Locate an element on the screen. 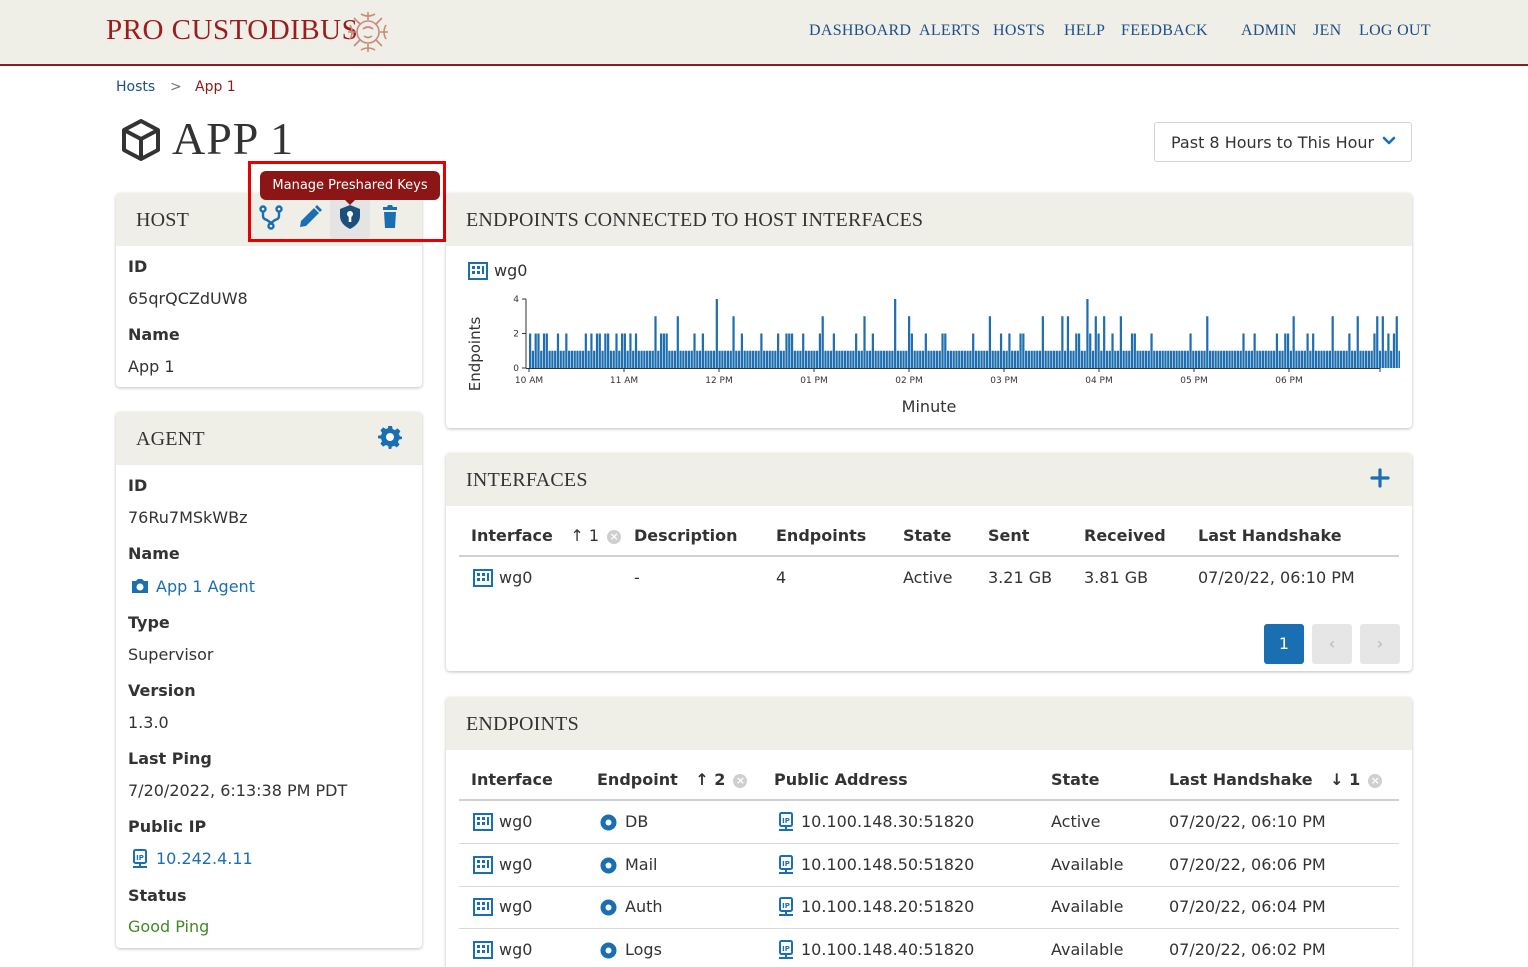  agent-name-link: App 1 Agent is located at coordinates (205, 586).